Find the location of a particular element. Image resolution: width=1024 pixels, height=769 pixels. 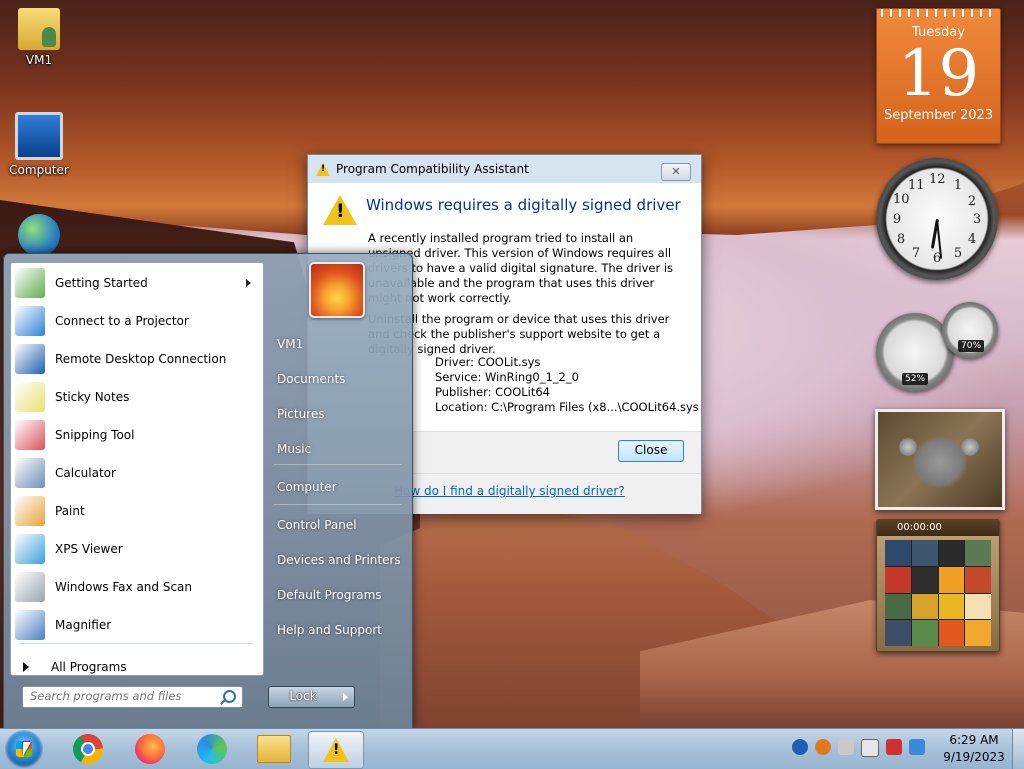

taskbar-compatibility-assistant is located at coordinates (336, 750).